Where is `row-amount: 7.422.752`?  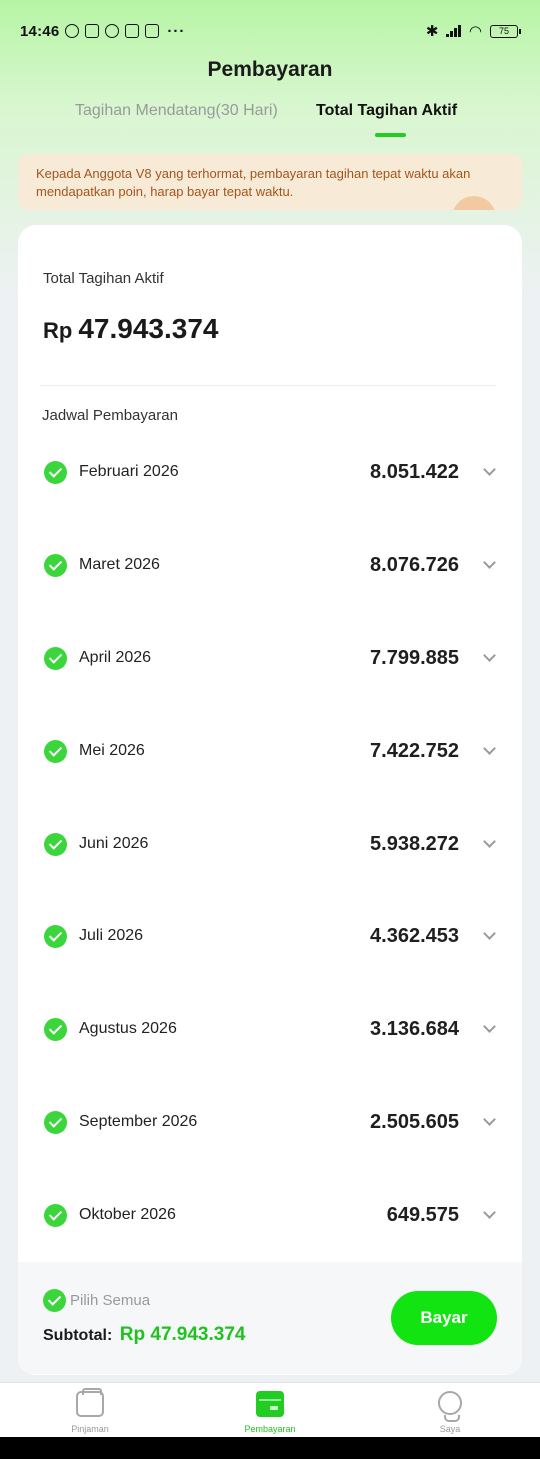
row-amount: 7.422.752 is located at coordinates (414, 750).